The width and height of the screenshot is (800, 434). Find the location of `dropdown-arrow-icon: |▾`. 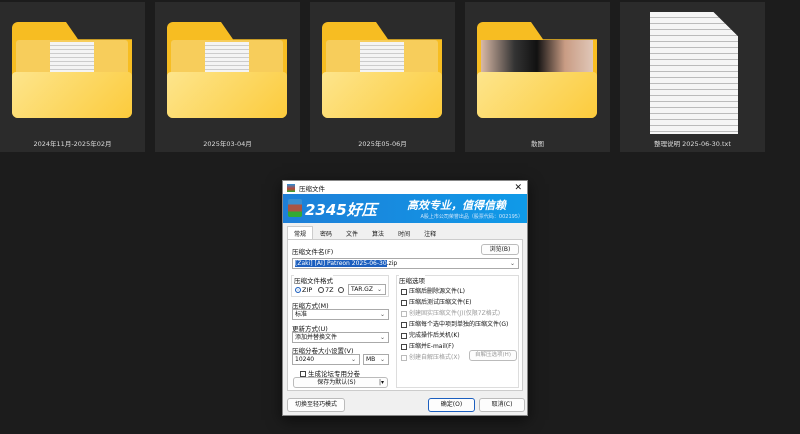

dropdown-arrow-icon: |▾ is located at coordinates (381, 382).